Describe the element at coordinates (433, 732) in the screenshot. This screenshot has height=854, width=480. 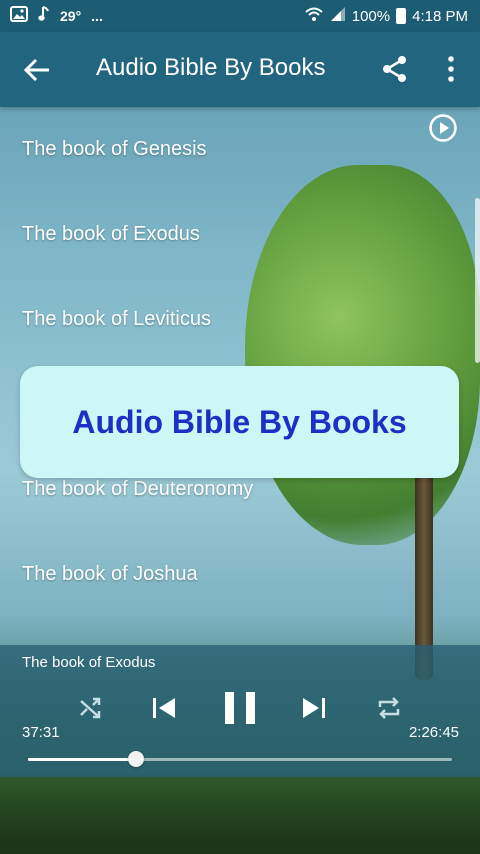
I see `total-time: 2:26:45` at that location.